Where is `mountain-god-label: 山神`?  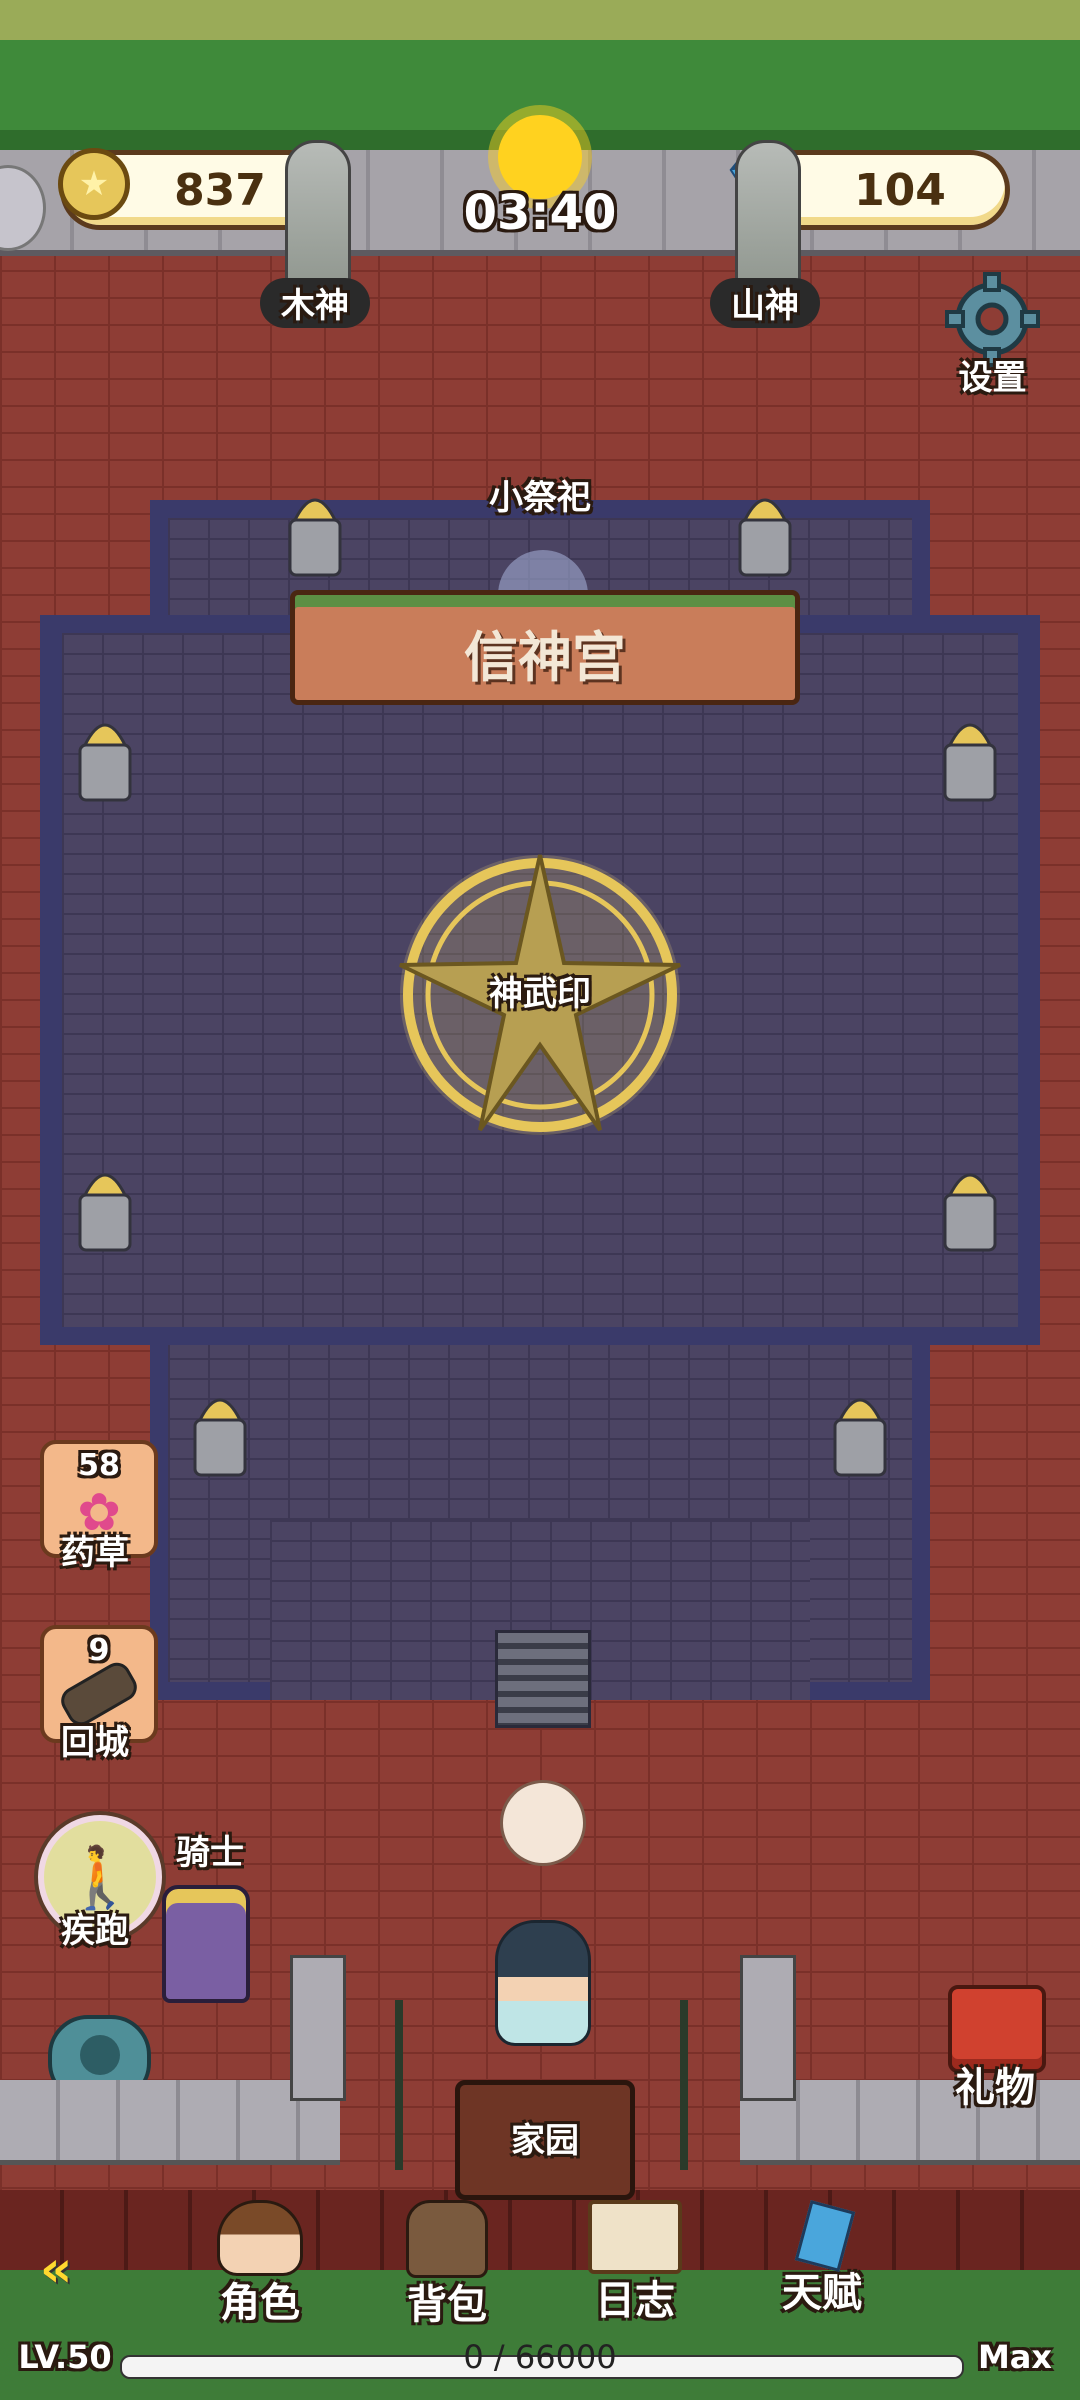
mountain-god-label: 山神 is located at coordinates (765, 303).